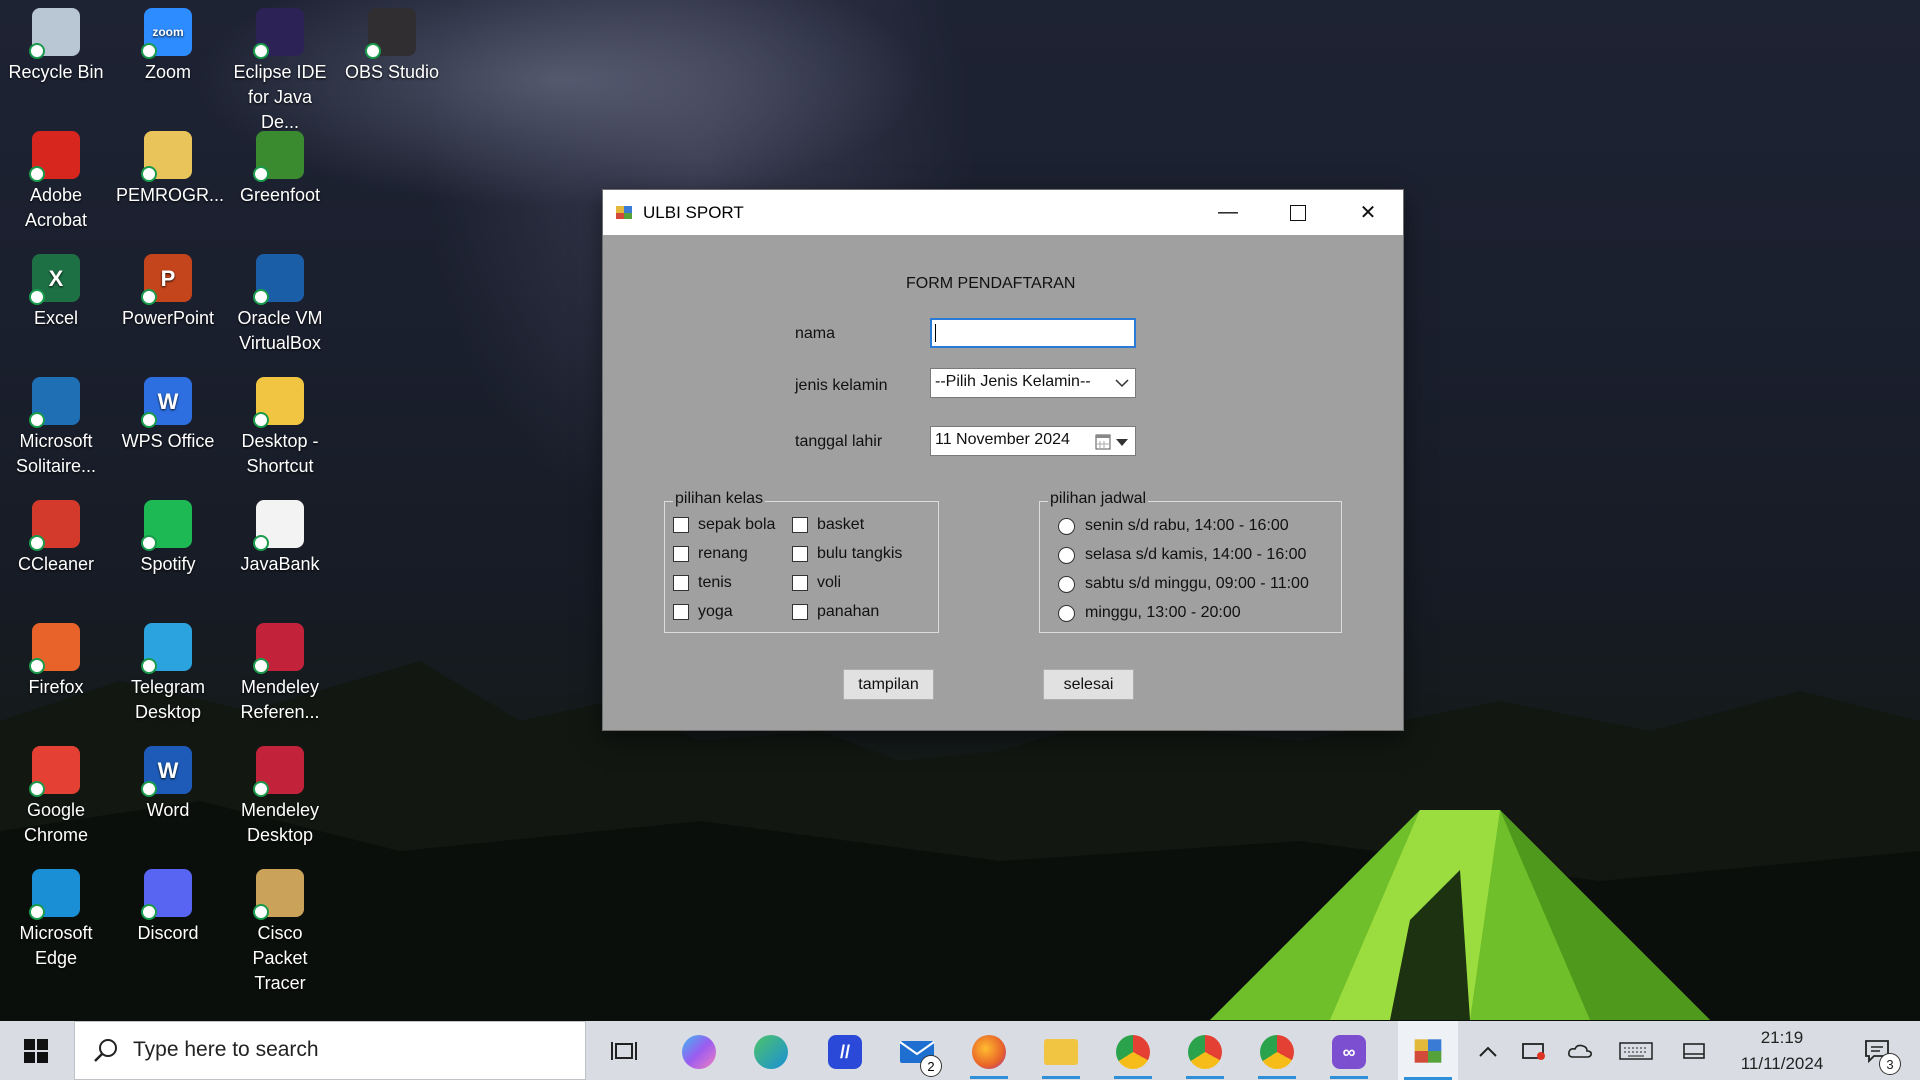  I want to click on desktop-icon: Cisco Packet Tracer, so click(280, 929).